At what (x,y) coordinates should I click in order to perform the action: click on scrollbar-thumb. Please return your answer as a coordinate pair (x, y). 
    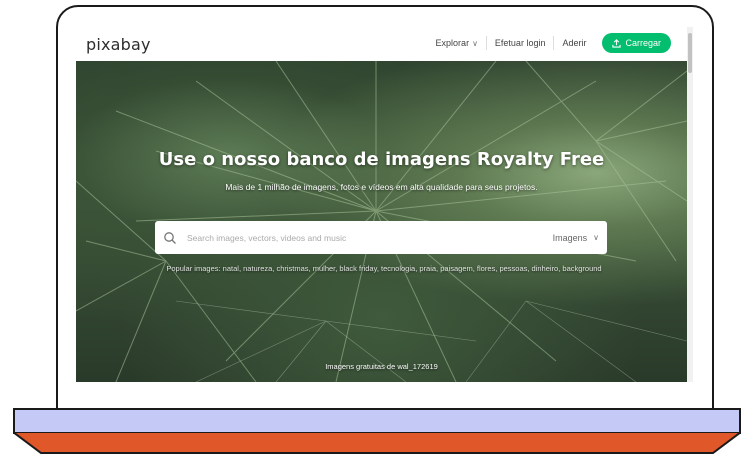
    Looking at the image, I should click on (690, 53).